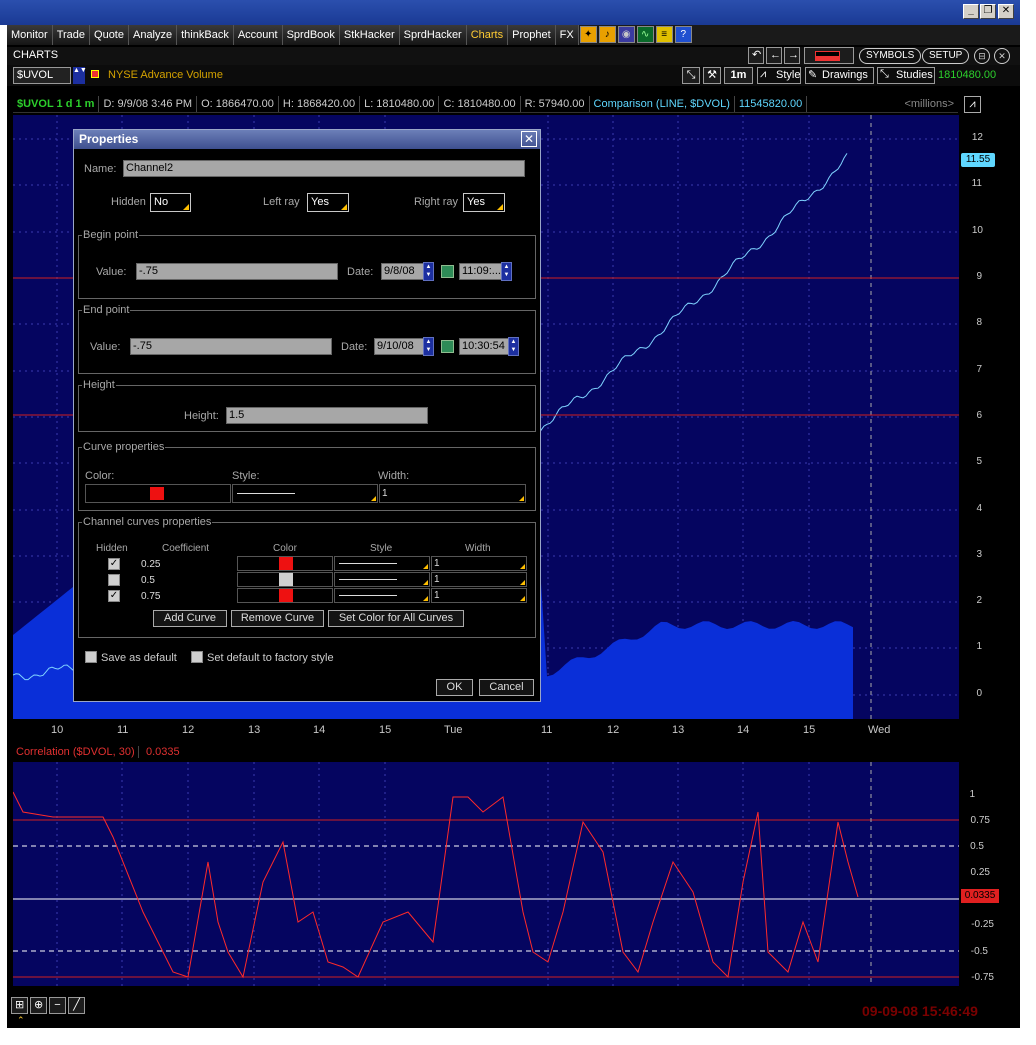 The width and height of the screenshot is (1036, 1045). I want to click on tab-stkhacker: StkHacker, so click(369, 35).